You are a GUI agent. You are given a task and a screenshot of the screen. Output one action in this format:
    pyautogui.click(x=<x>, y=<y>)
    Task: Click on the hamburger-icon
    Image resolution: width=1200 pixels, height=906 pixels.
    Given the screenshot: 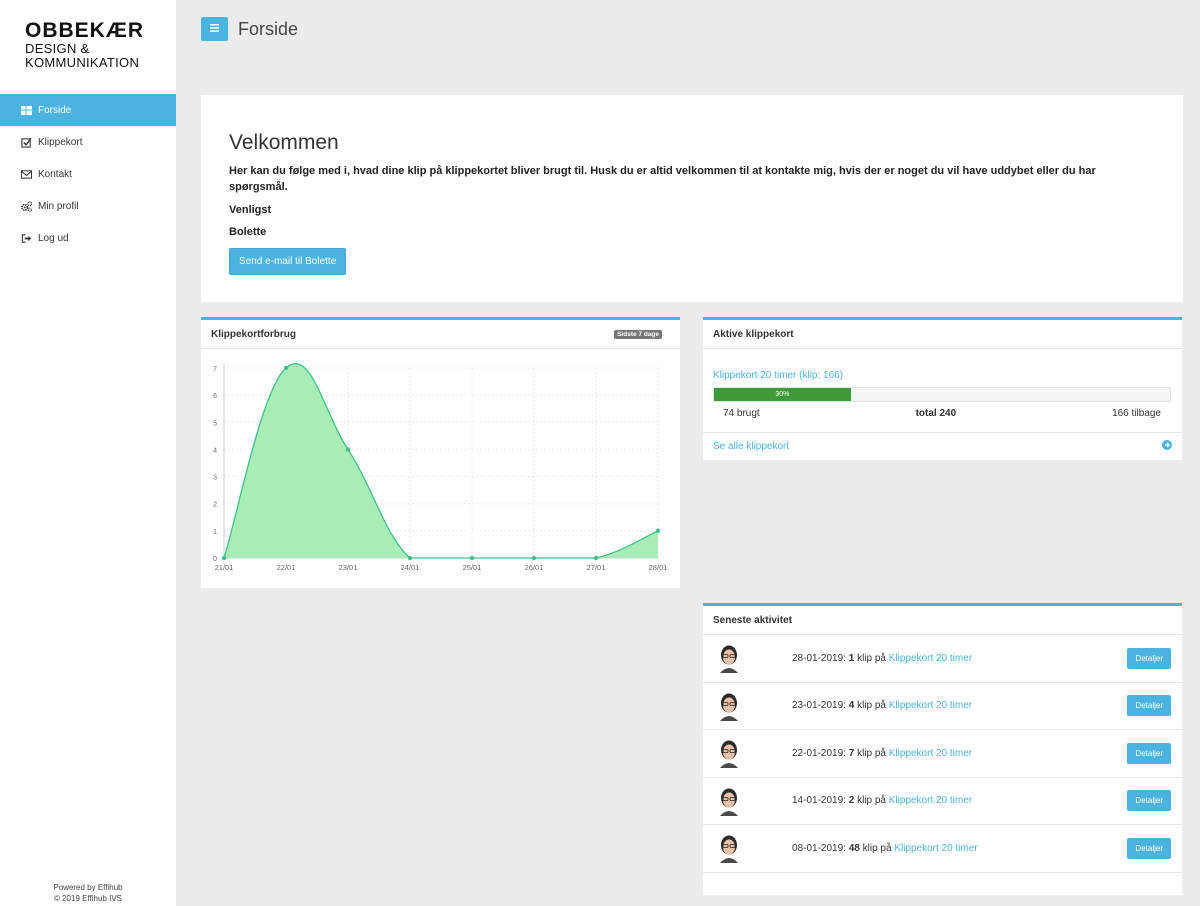 What is the action you would take?
    pyautogui.click(x=214, y=29)
    